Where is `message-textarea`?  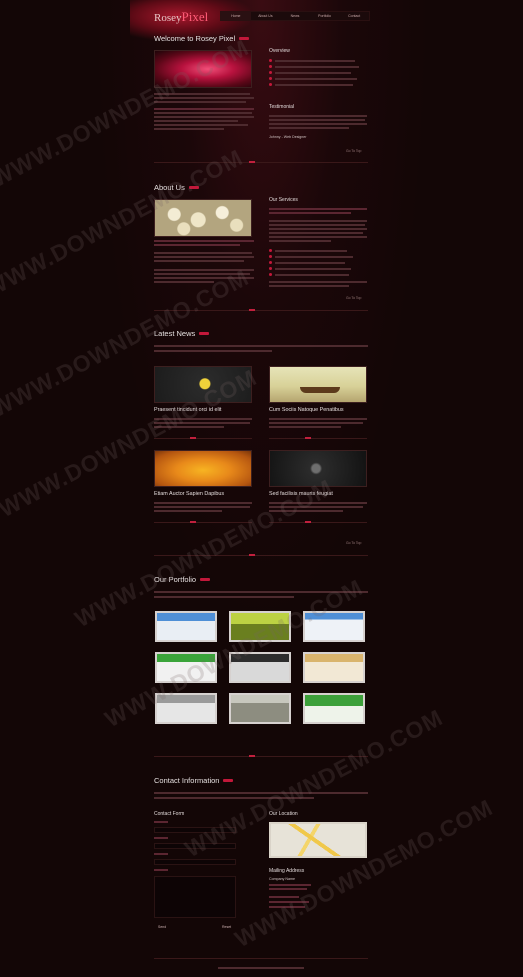
message-textarea is located at coordinates (195, 897).